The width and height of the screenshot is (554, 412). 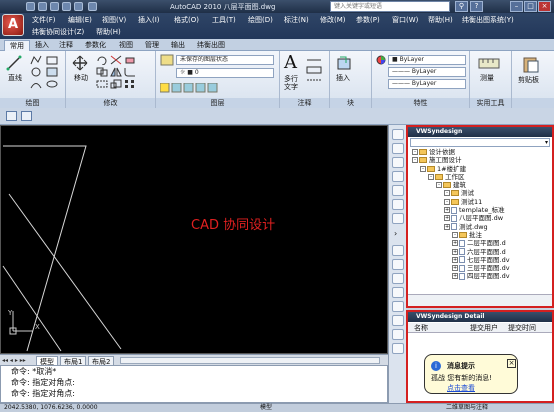 What do you see at coordinates (217, 103) in the screenshot?
I see `layers-panel-label: 图层` at bounding box center [217, 103].